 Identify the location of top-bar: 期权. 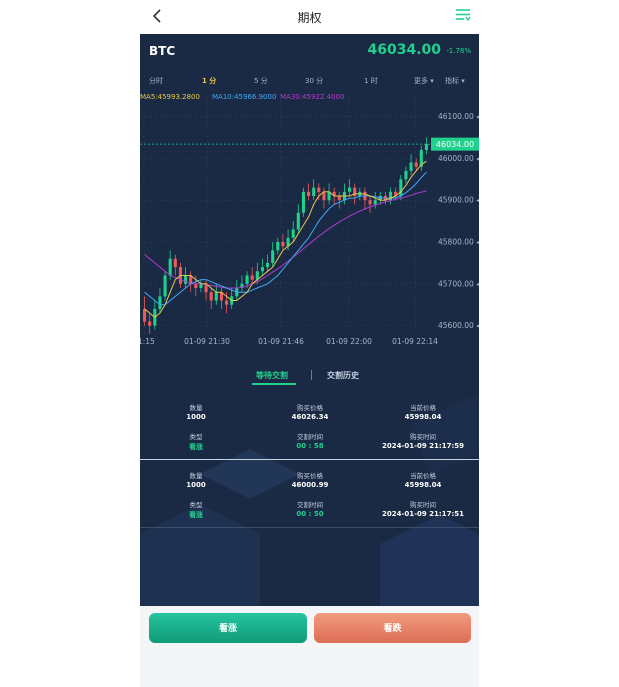
(309, 17).